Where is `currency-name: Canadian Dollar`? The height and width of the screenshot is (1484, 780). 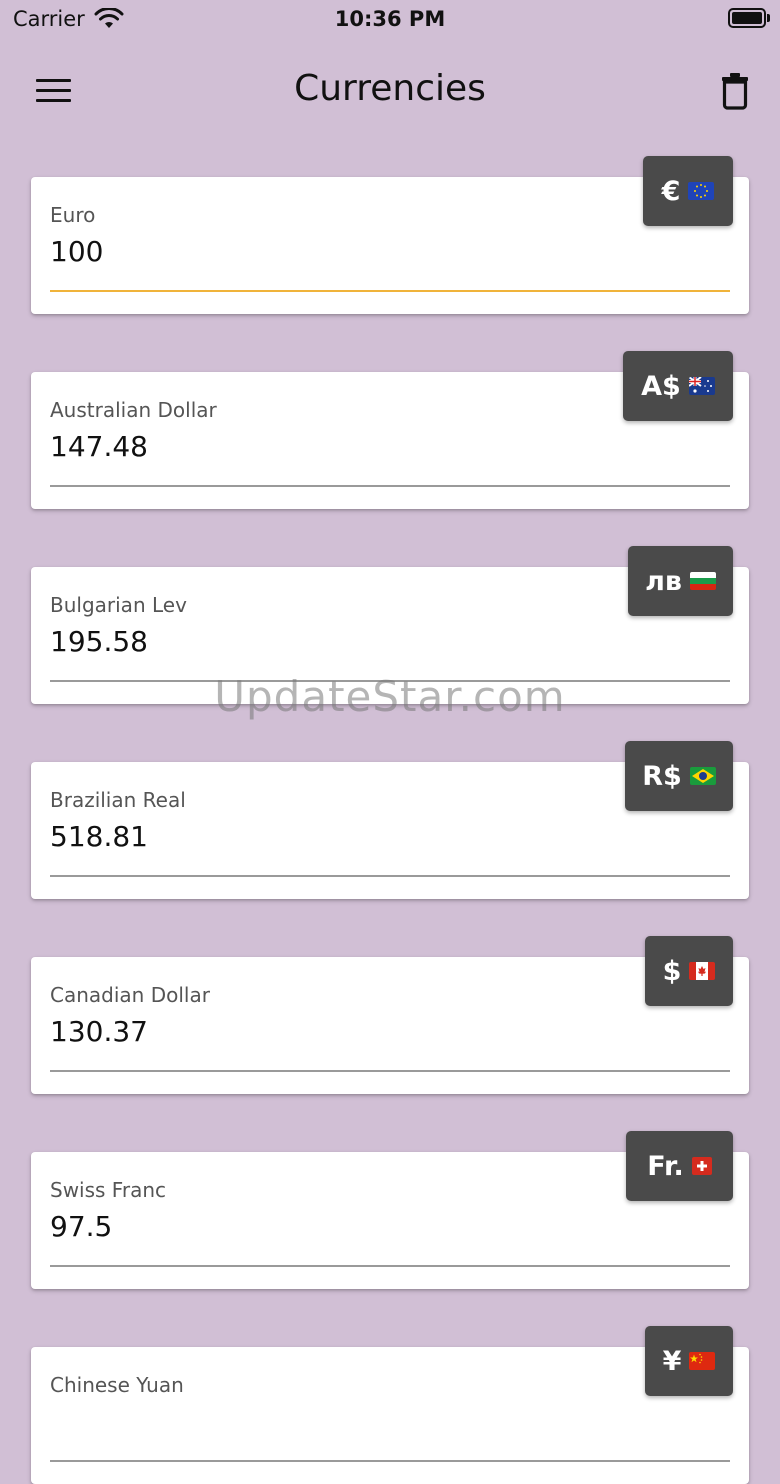 currency-name: Canadian Dollar is located at coordinates (130, 995).